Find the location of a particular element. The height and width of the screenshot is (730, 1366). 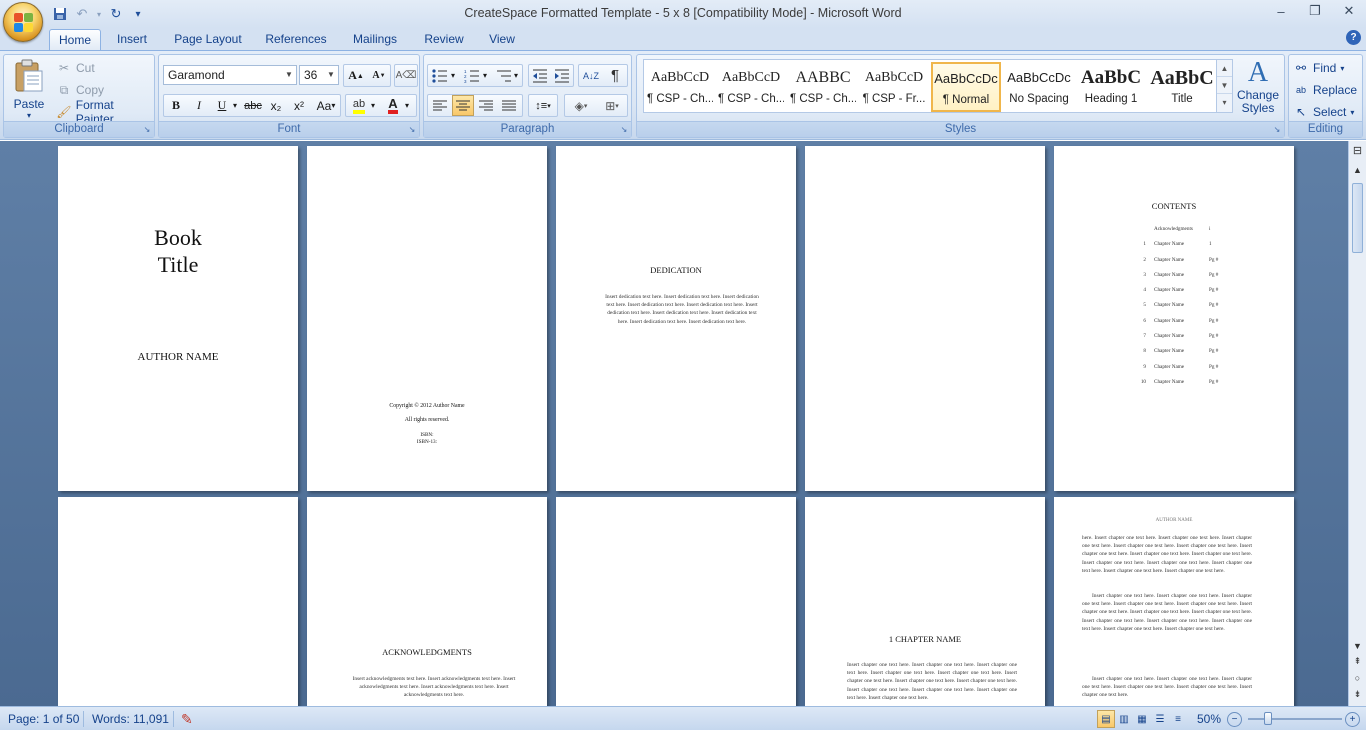

office-button is located at coordinates (23, 22).